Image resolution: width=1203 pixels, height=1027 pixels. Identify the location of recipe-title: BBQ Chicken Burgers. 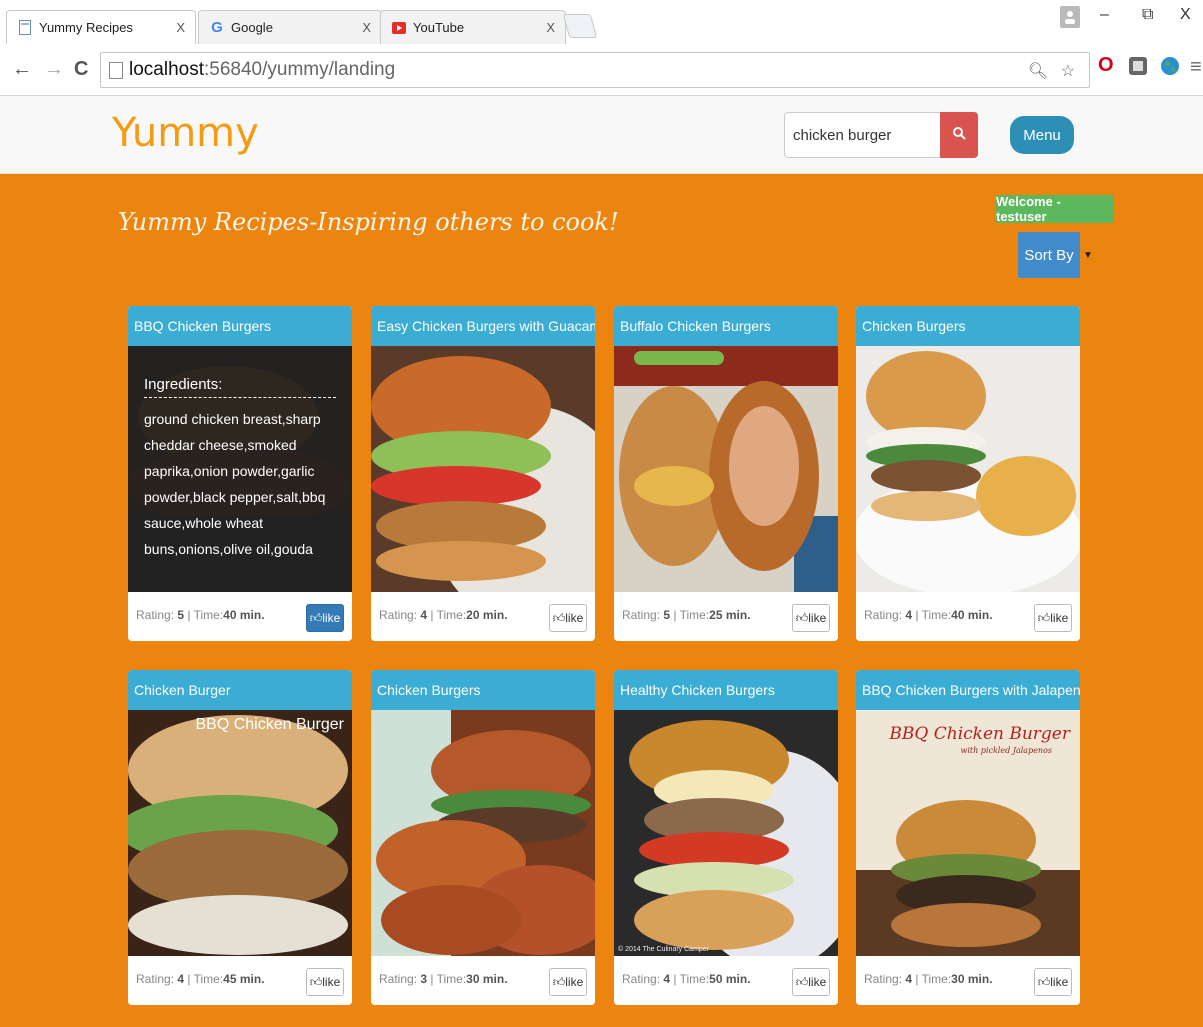
(240, 326).